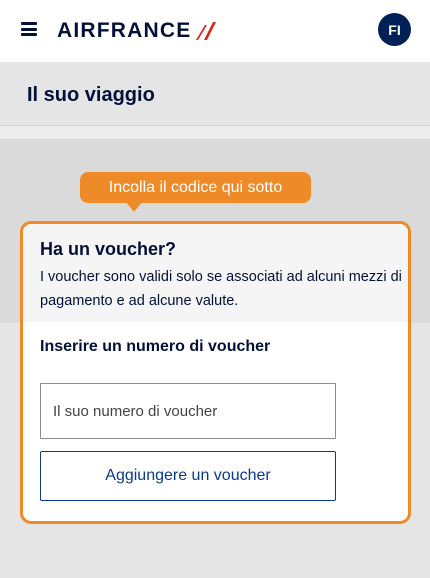 This screenshot has height=578, width=430. What do you see at coordinates (188, 411) in the screenshot?
I see `voucher-number-input` at bounding box center [188, 411].